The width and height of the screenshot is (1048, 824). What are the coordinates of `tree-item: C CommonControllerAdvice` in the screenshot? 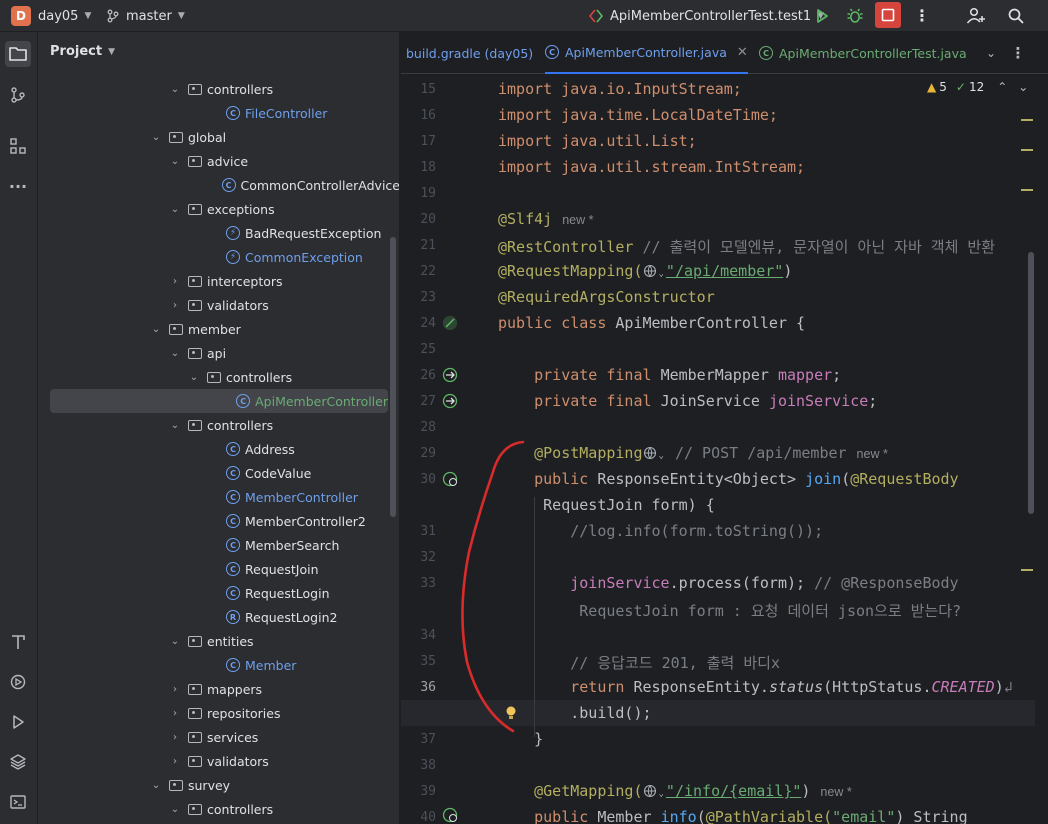 It's located at (218, 185).